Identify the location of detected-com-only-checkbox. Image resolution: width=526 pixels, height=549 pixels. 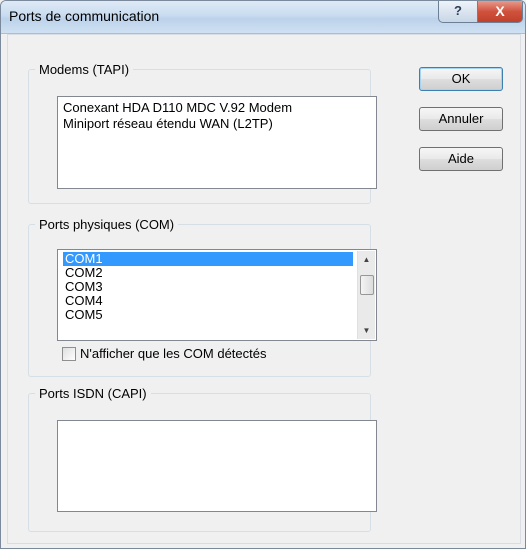
(69, 354).